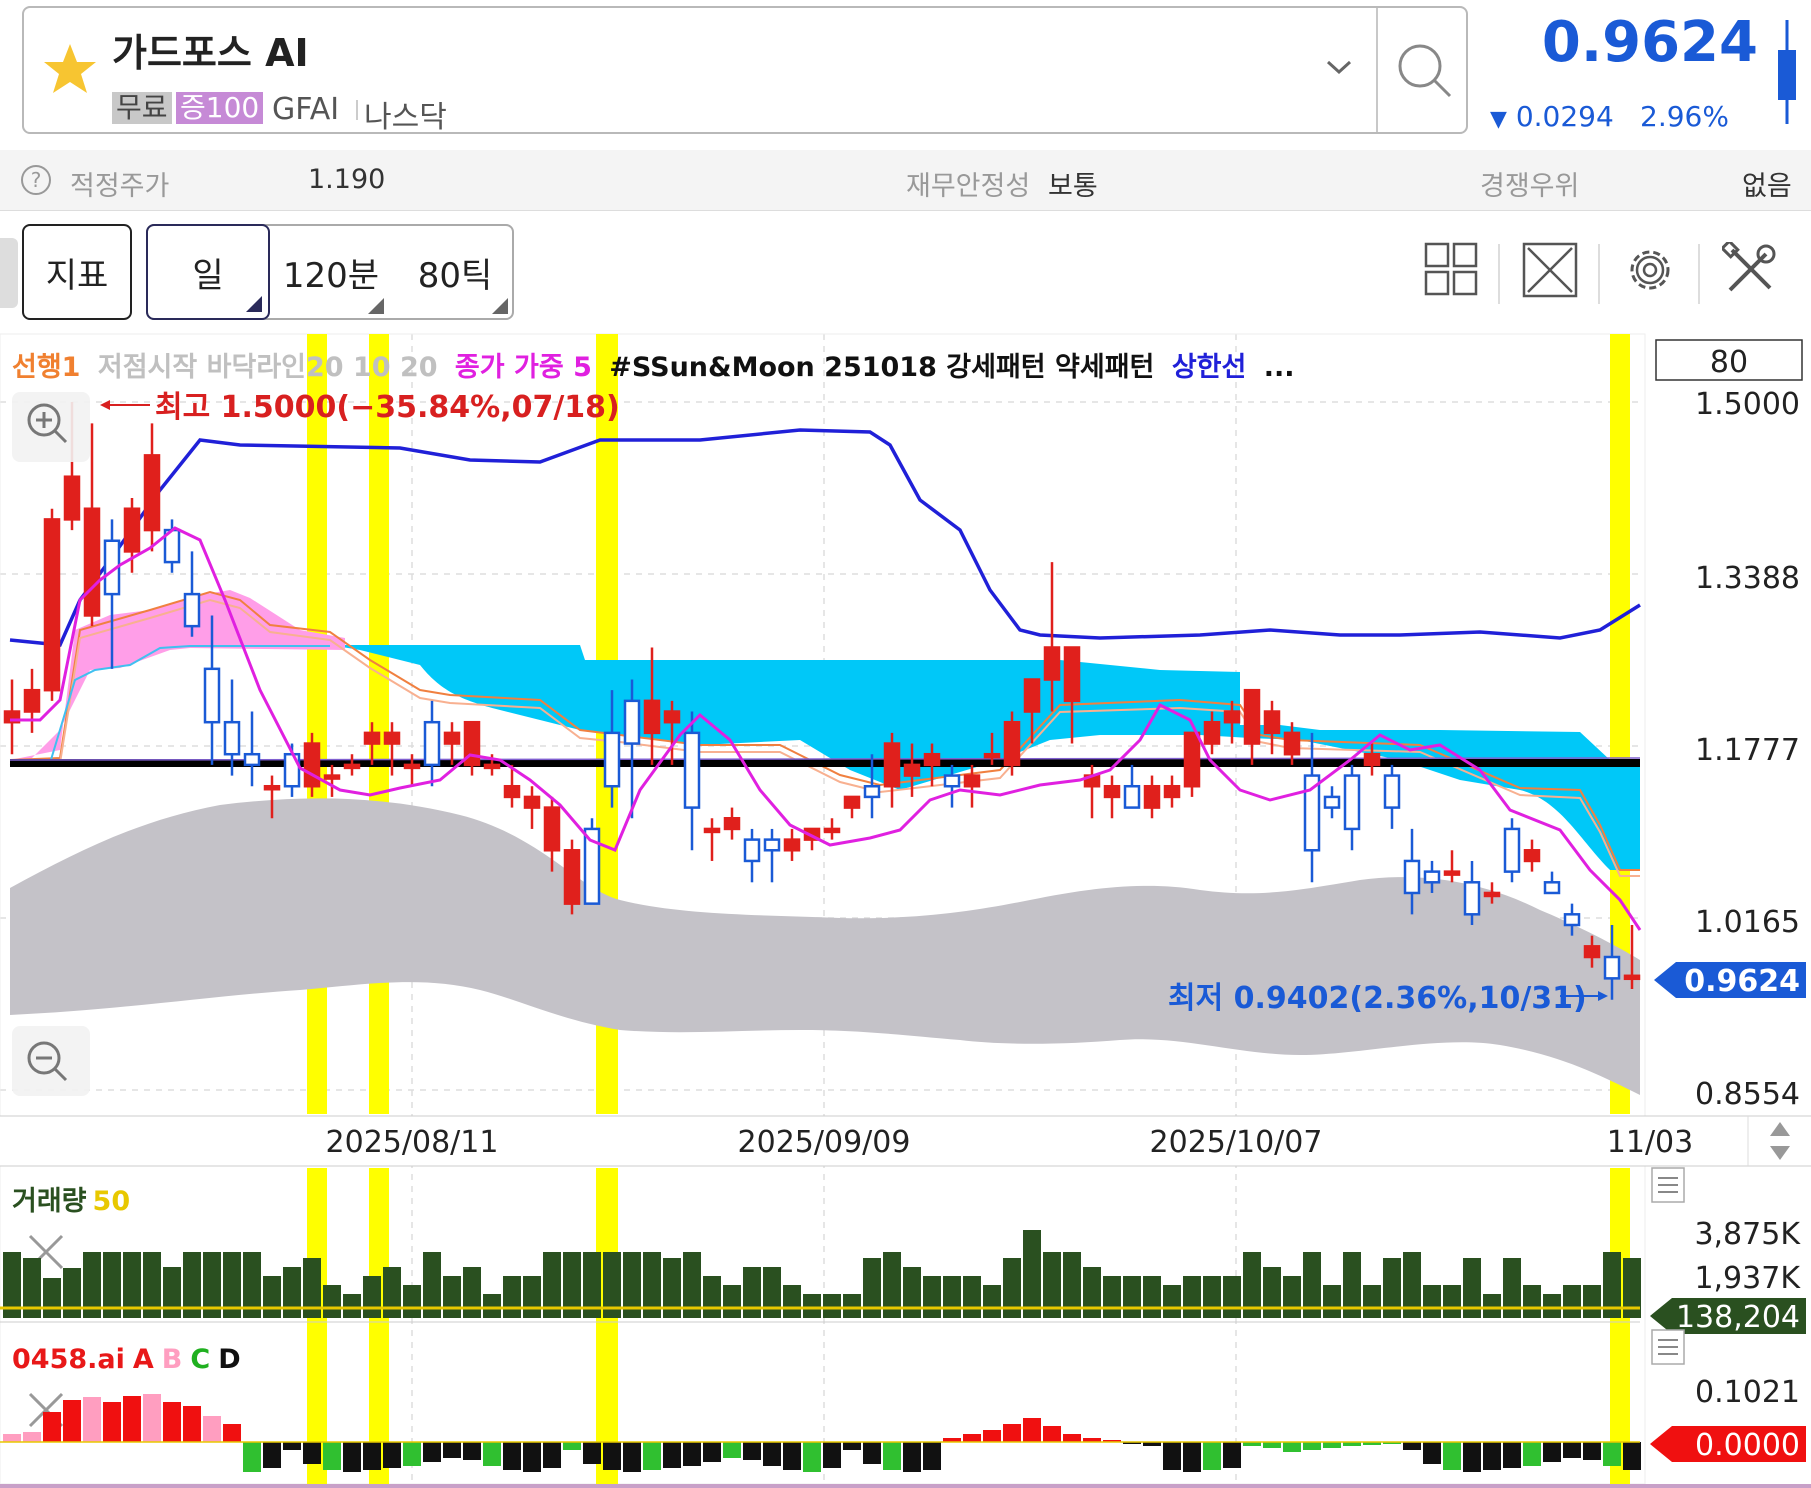  What do you see at coordinates (1073, 186) in the screenshot?
I see `stability-value: 보통` at bounding box center [1073, 186].